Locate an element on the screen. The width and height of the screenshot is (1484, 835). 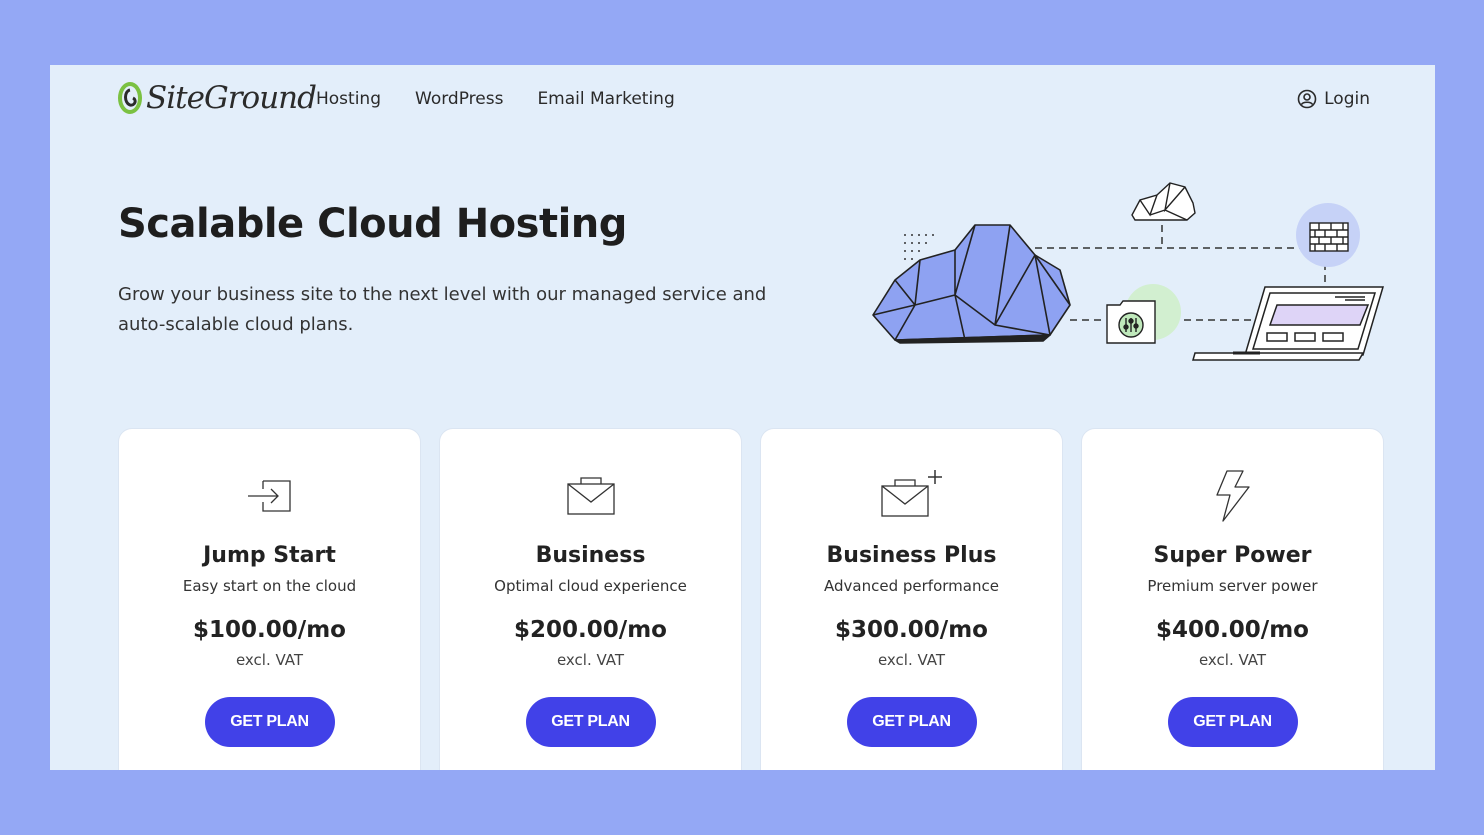
plan-tagline: Easy start on the cloud is located at coordinates (269, 586).